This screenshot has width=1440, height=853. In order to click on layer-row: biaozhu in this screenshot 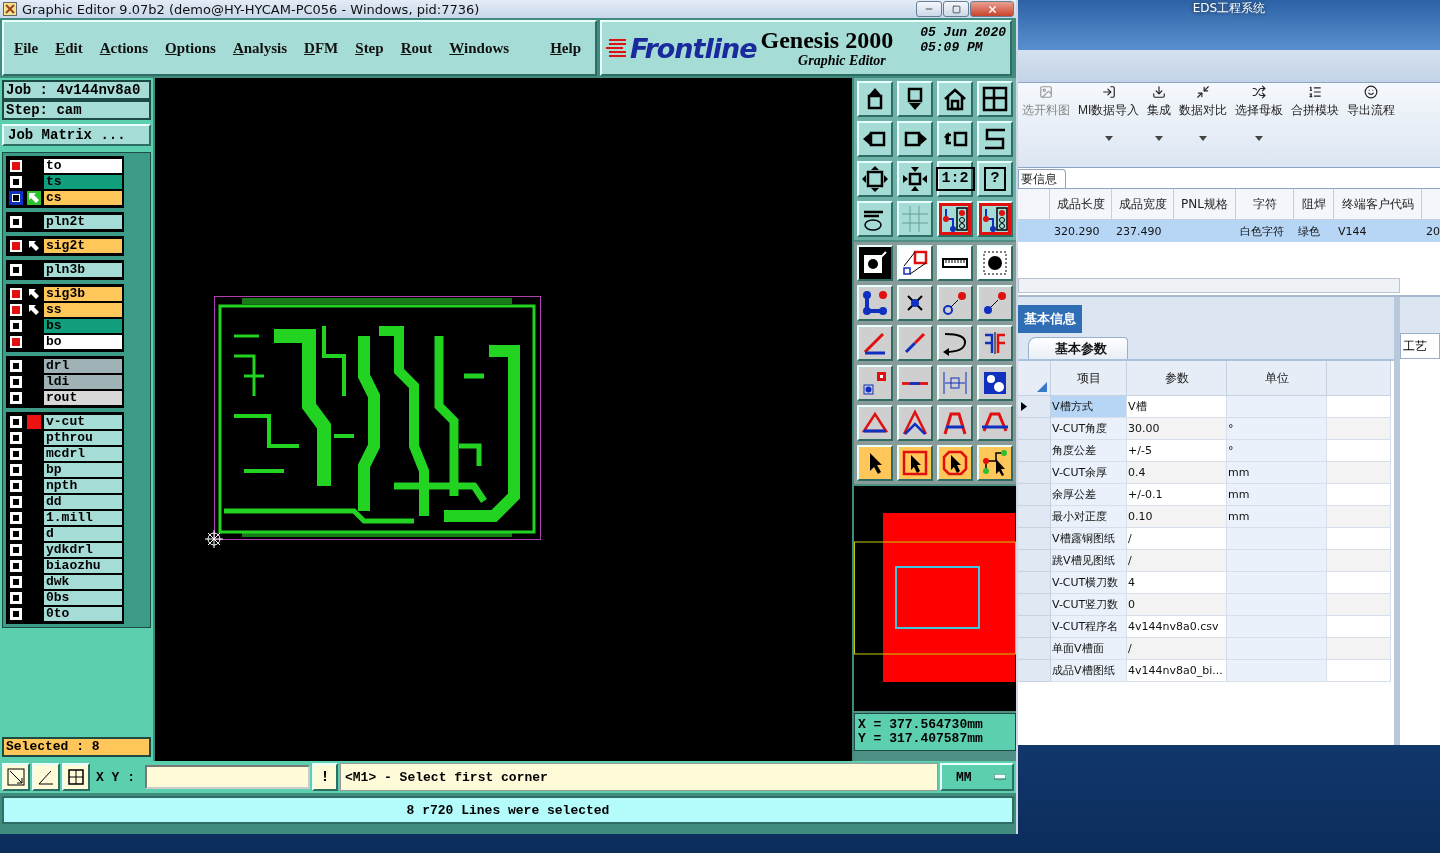, I will do `click(65, 566)`.